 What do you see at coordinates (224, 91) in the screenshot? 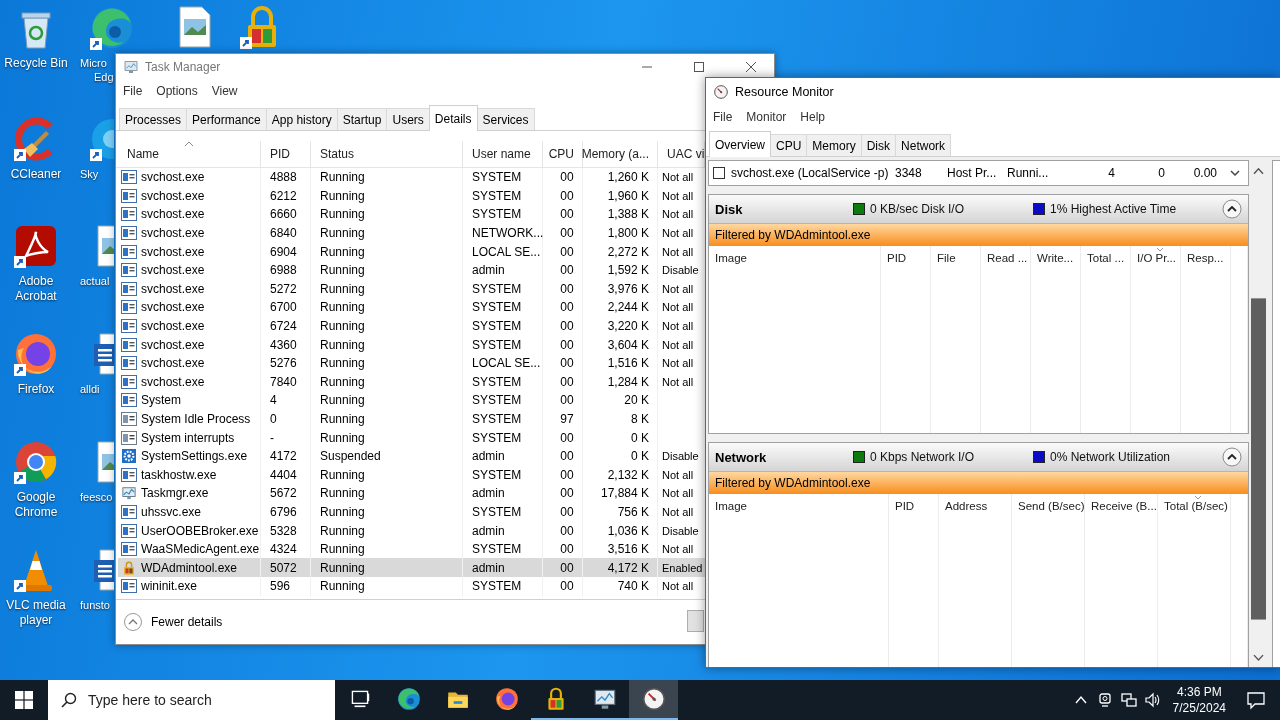
I see `menu-item: View` at bounding box center [224, 91].